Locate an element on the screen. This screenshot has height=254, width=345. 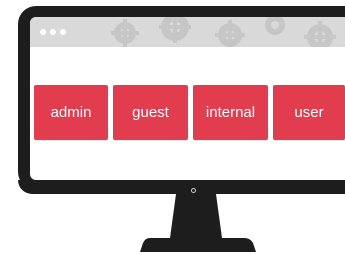
role-button-guest: guest is located at coordinates (150, 112).